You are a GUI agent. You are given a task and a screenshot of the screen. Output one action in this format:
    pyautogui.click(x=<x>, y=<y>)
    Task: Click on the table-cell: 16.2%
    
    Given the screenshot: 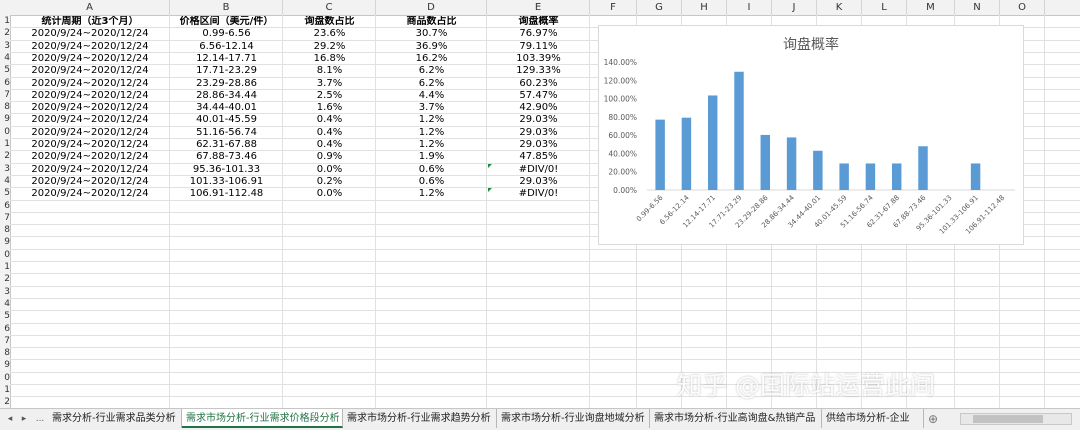 What is the action you would take?
    pyautogui.click(x=431, y=59)
    